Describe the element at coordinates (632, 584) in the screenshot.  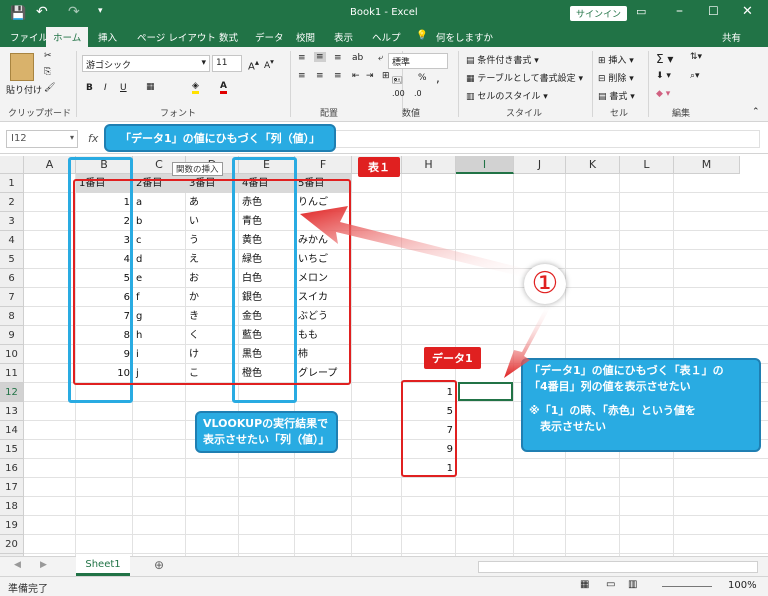
I see `page-break-view-icon: ▥` at that location.